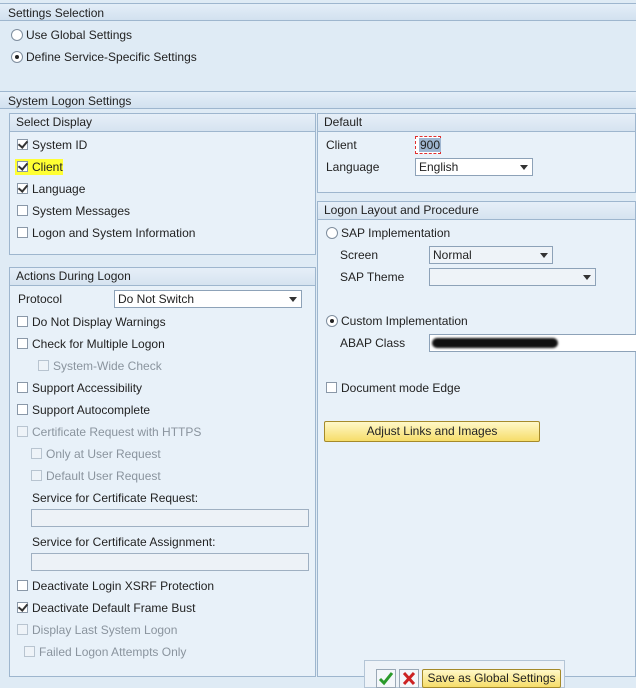 This screenshot has width=636, height=688. Describe the element at coordinates (79, 35) in the screenshot. I see `use-global-label: Use Global Settings` at that location.